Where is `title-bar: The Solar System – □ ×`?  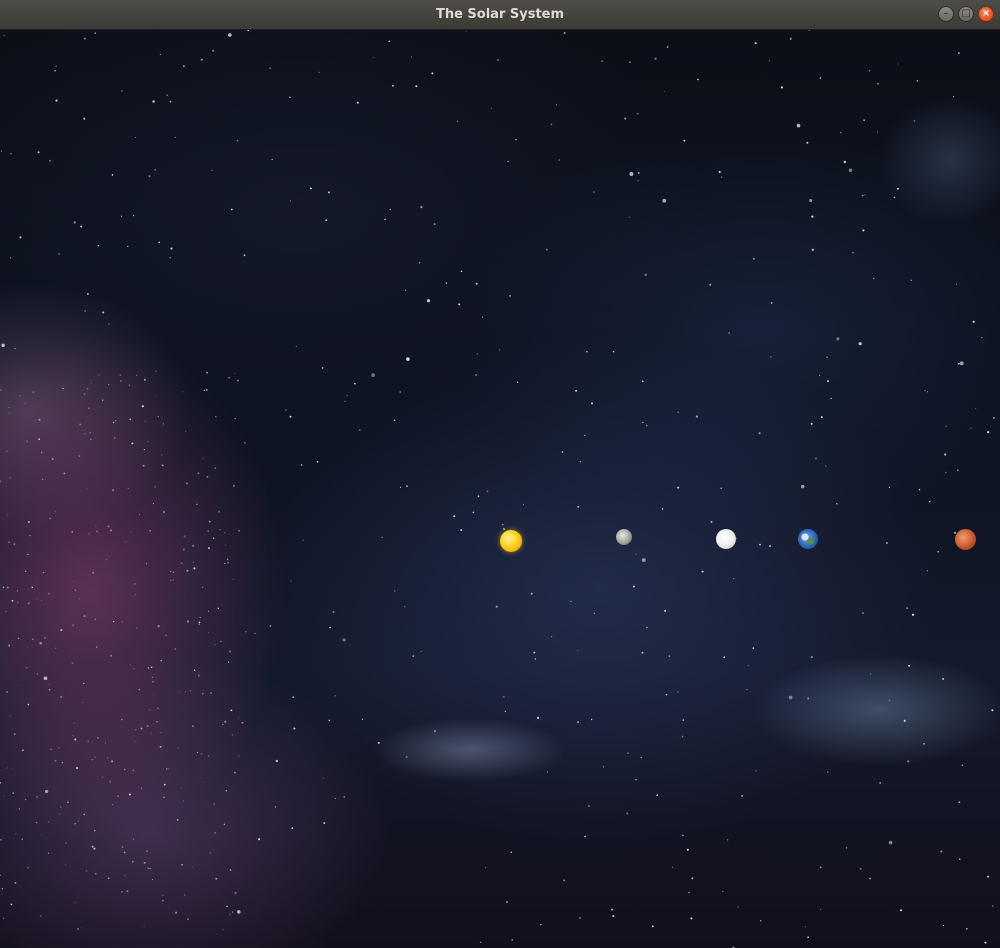 title-bar: The Solar System – □ × is located at coordinates (500, 15).